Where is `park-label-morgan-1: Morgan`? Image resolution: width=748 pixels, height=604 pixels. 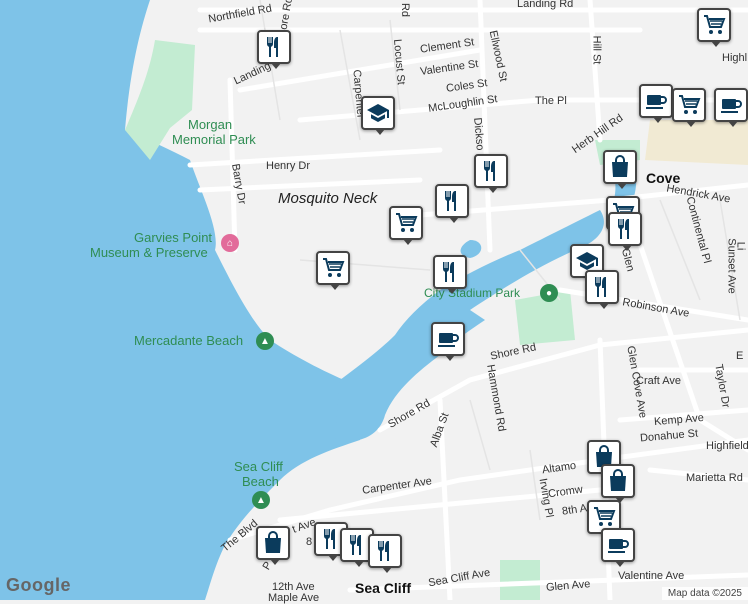
park-label-morgan-1: Morgan is located at coordinates (210, 124).